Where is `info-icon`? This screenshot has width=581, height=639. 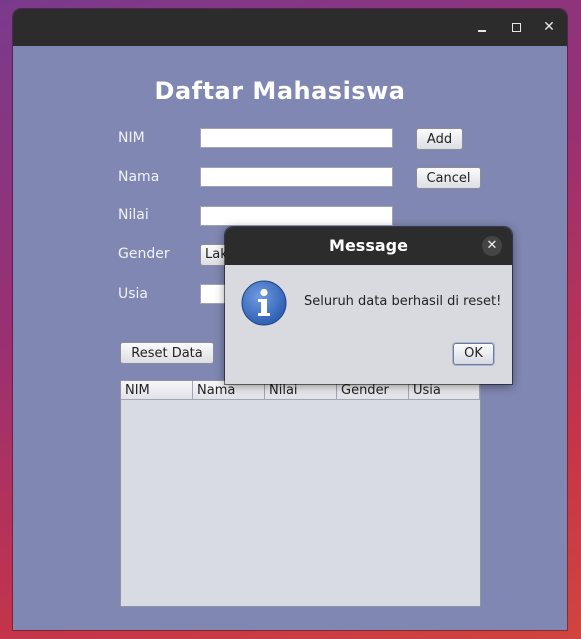
info-icon is located at coordinates (264, 303).